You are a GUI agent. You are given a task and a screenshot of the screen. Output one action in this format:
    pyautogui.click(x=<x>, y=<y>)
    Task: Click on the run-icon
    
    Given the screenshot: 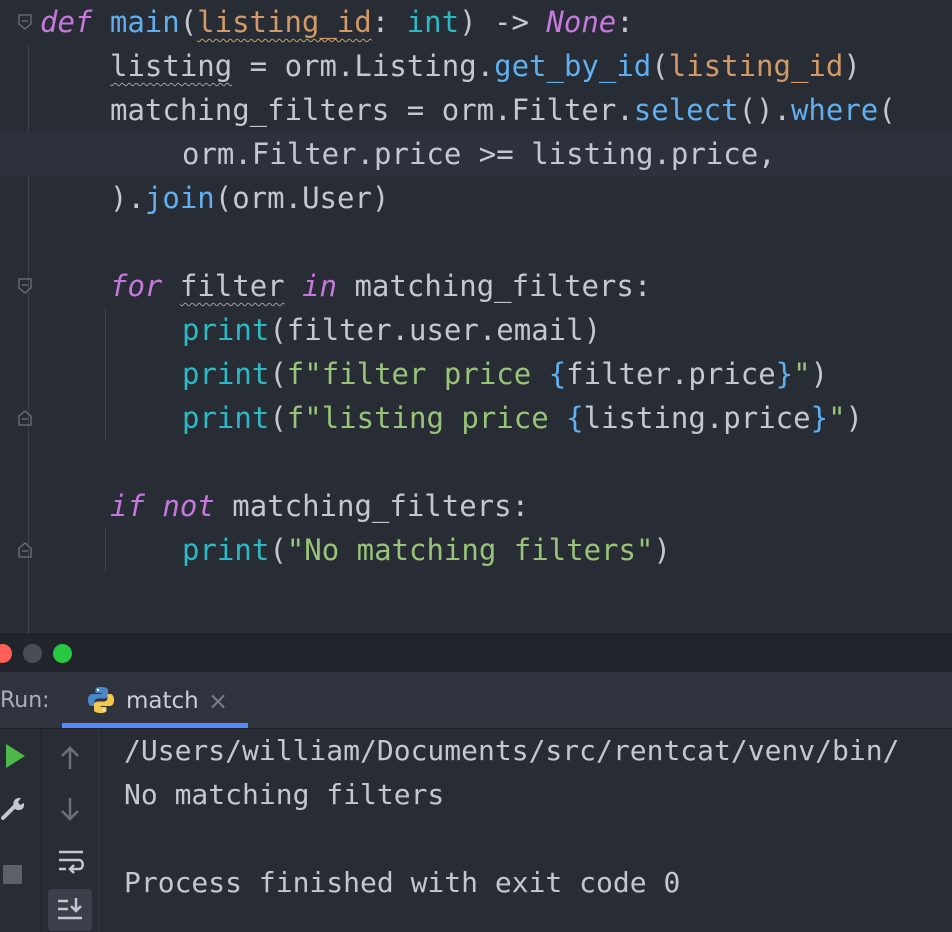 What is the action you would take?
    pyautogui.click(x=15, y=756)
    